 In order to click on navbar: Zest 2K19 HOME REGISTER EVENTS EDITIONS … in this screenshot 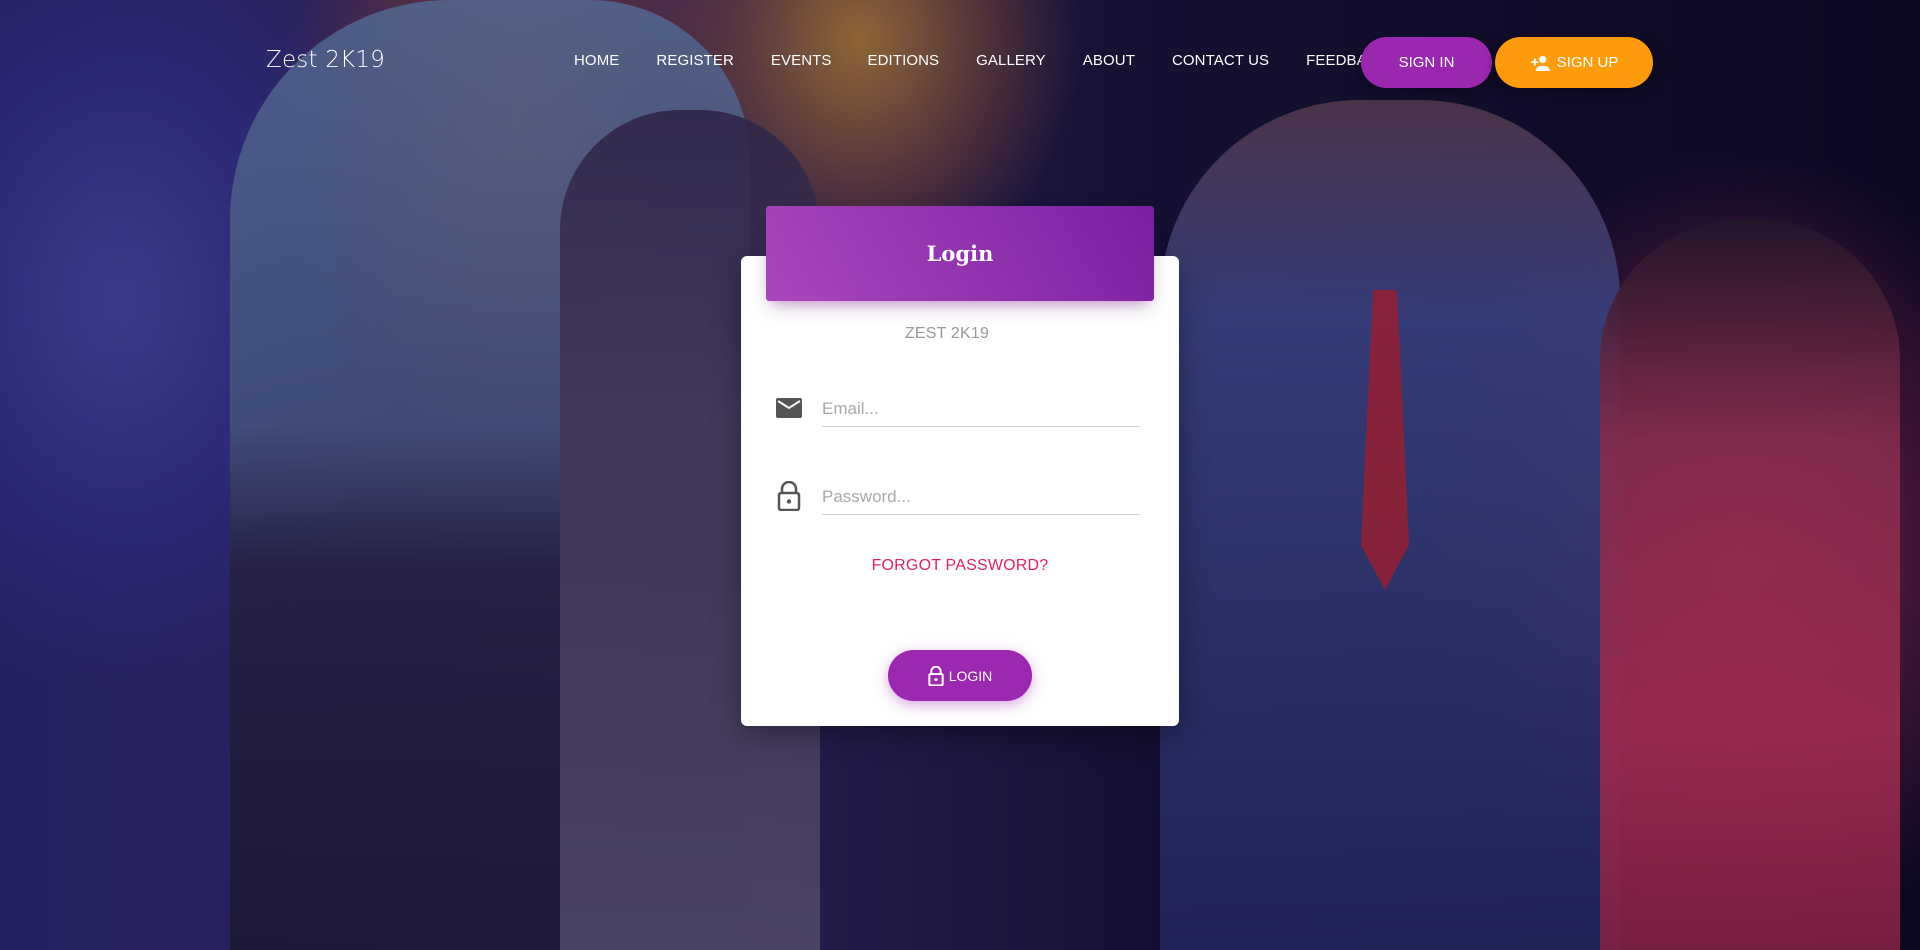, I will do `click(960, 62)`.